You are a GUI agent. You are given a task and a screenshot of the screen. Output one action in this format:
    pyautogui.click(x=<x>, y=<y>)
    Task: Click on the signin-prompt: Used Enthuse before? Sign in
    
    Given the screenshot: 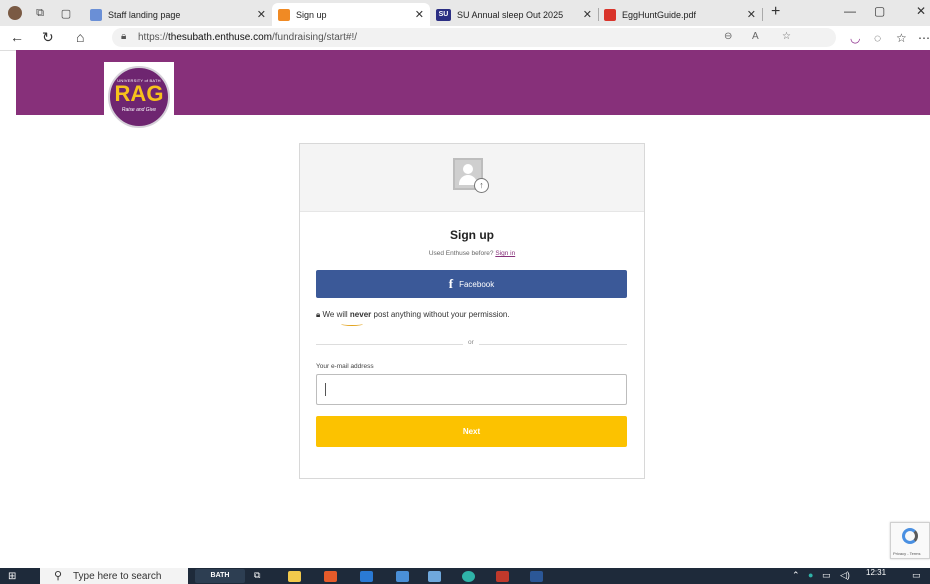 What is the action you would take?
    pyautogui.click(x=472, y=253)
    